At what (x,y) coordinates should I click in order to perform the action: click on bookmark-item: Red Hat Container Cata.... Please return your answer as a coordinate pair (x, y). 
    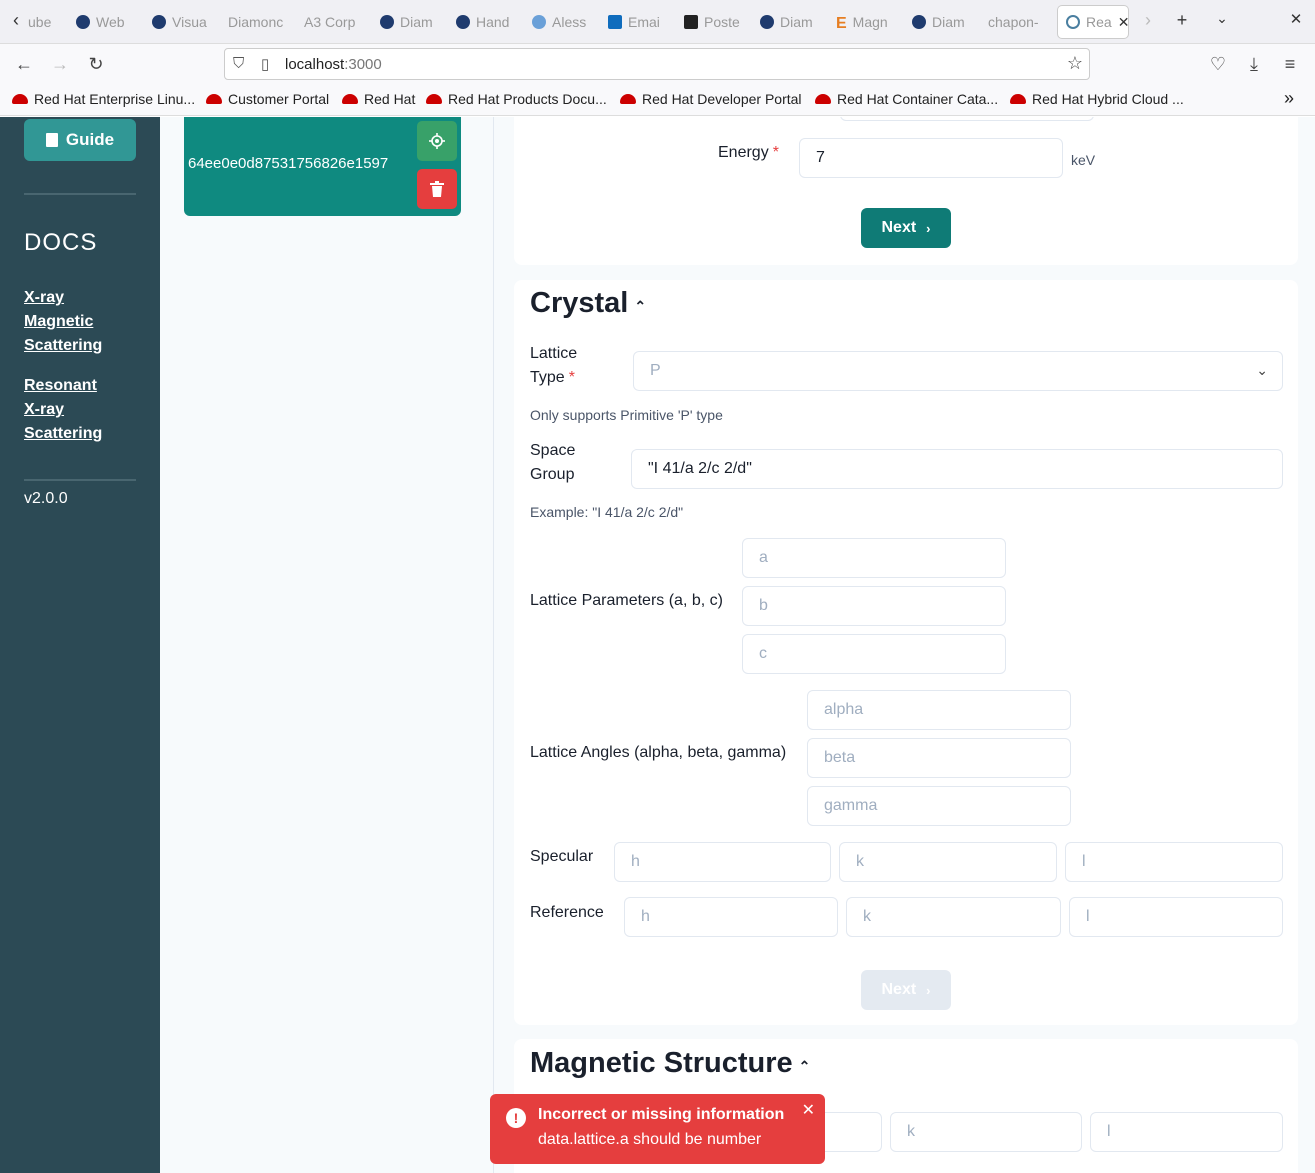
    Looking at the image, I should click on (906, 99).